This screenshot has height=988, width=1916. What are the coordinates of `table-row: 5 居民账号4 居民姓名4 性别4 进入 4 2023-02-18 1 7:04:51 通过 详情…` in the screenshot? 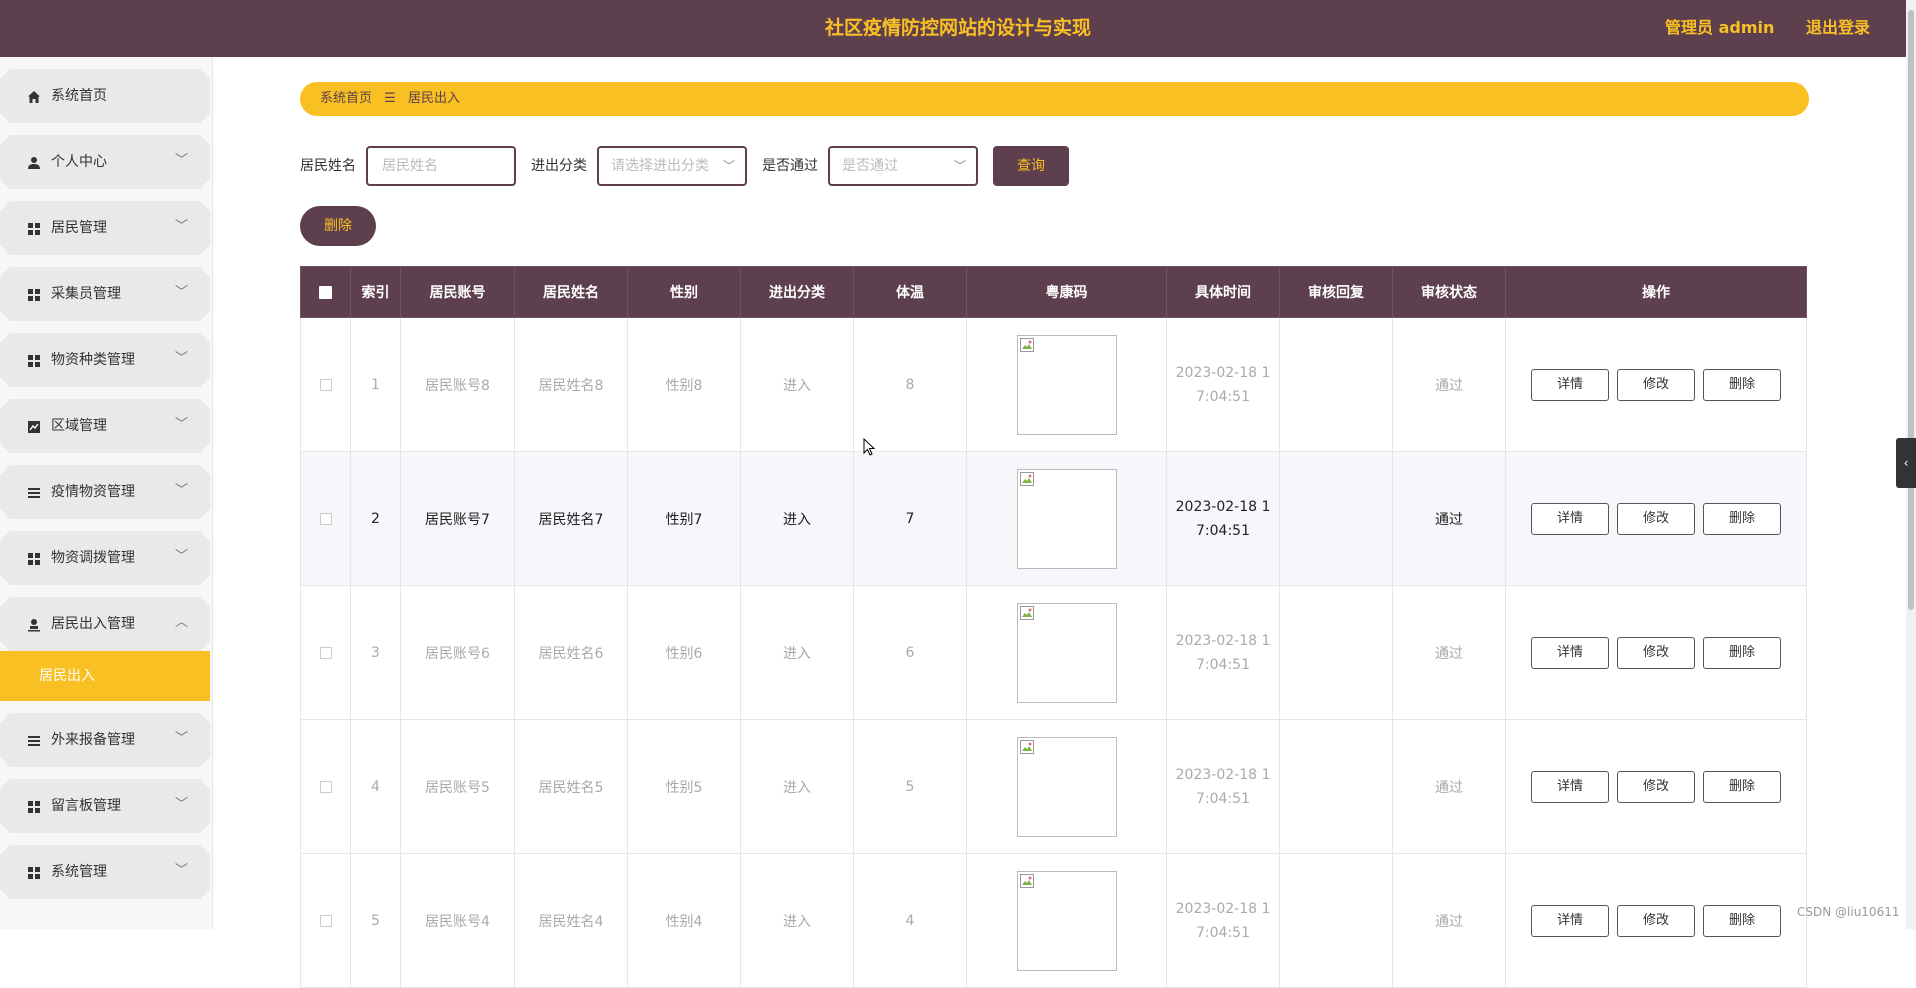 It's located at (1053, 920).